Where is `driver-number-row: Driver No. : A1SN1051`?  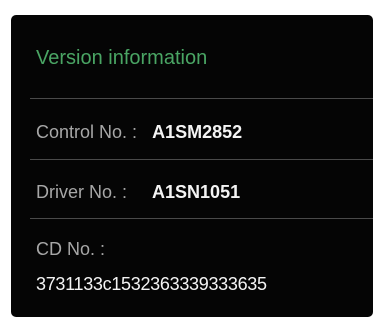
driver-number-row: Driver No. : A1SN1051 is located at coordinates (138, 192).